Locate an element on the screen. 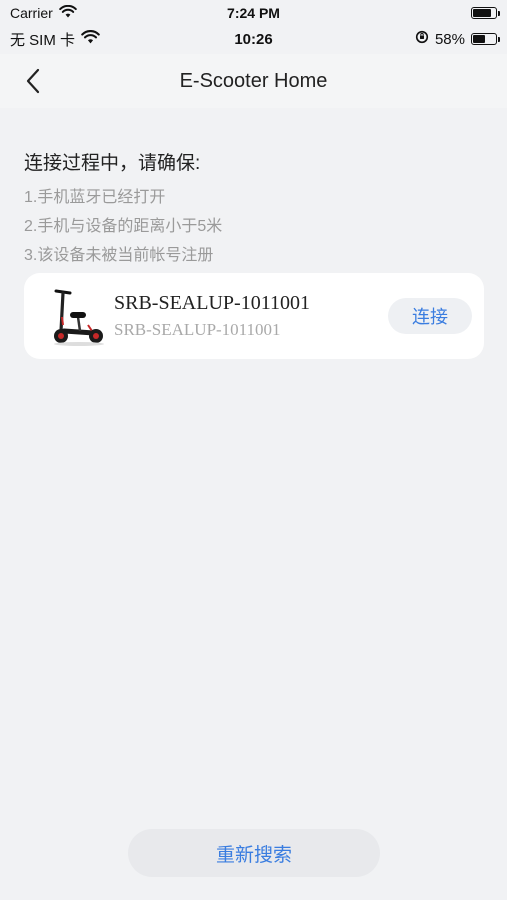 The image size is (507, 900). tips-heading: 连接过程中，请确保: is located at coordinates (112, 163).